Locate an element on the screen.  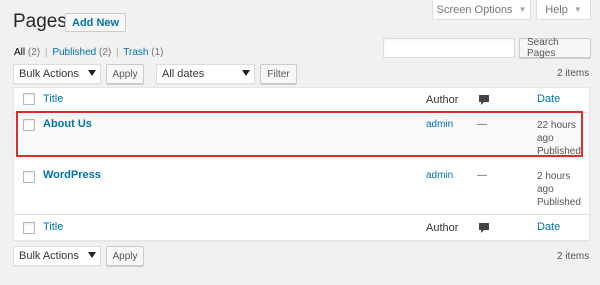
page-title-link: WordPress is located at coordinates (72, 175).